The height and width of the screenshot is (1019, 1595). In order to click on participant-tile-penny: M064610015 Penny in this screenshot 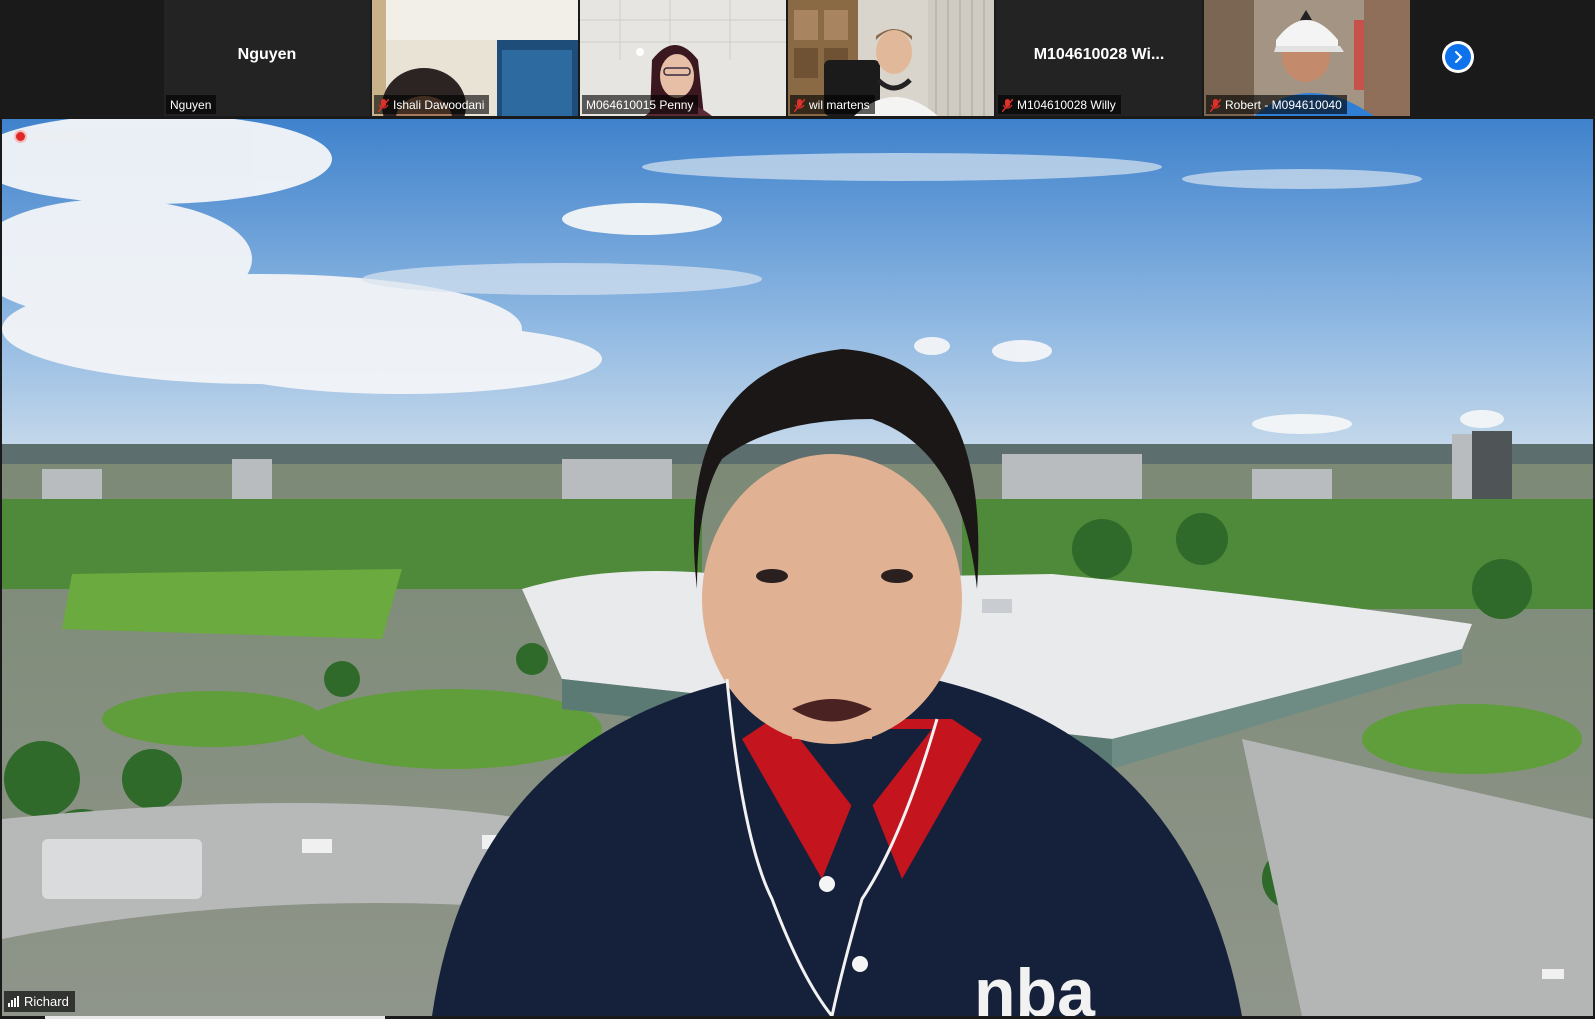, I will do `click(683, 58)`.